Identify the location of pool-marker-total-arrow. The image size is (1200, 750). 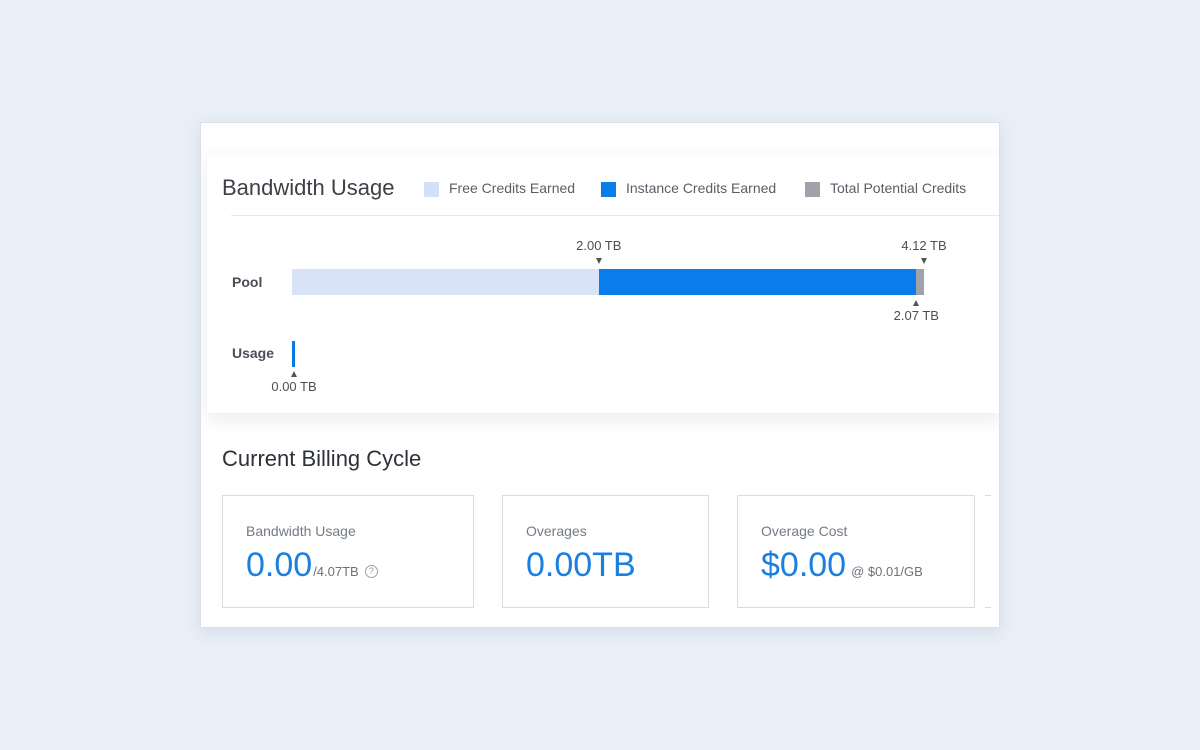
(924, 261).